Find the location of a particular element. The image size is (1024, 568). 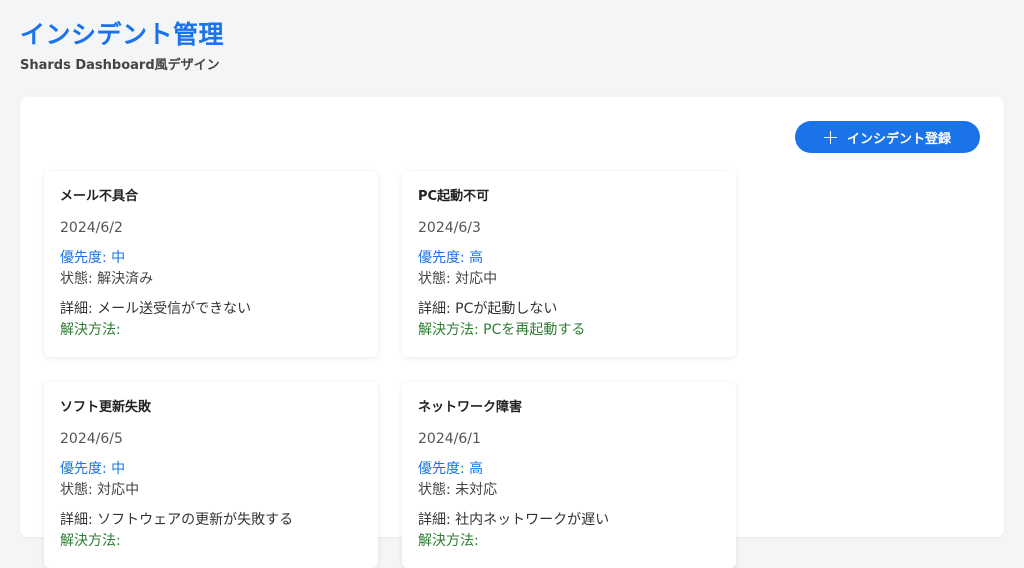

incident-title: ソフト更新失敗 is located at coordinates (106, 407).